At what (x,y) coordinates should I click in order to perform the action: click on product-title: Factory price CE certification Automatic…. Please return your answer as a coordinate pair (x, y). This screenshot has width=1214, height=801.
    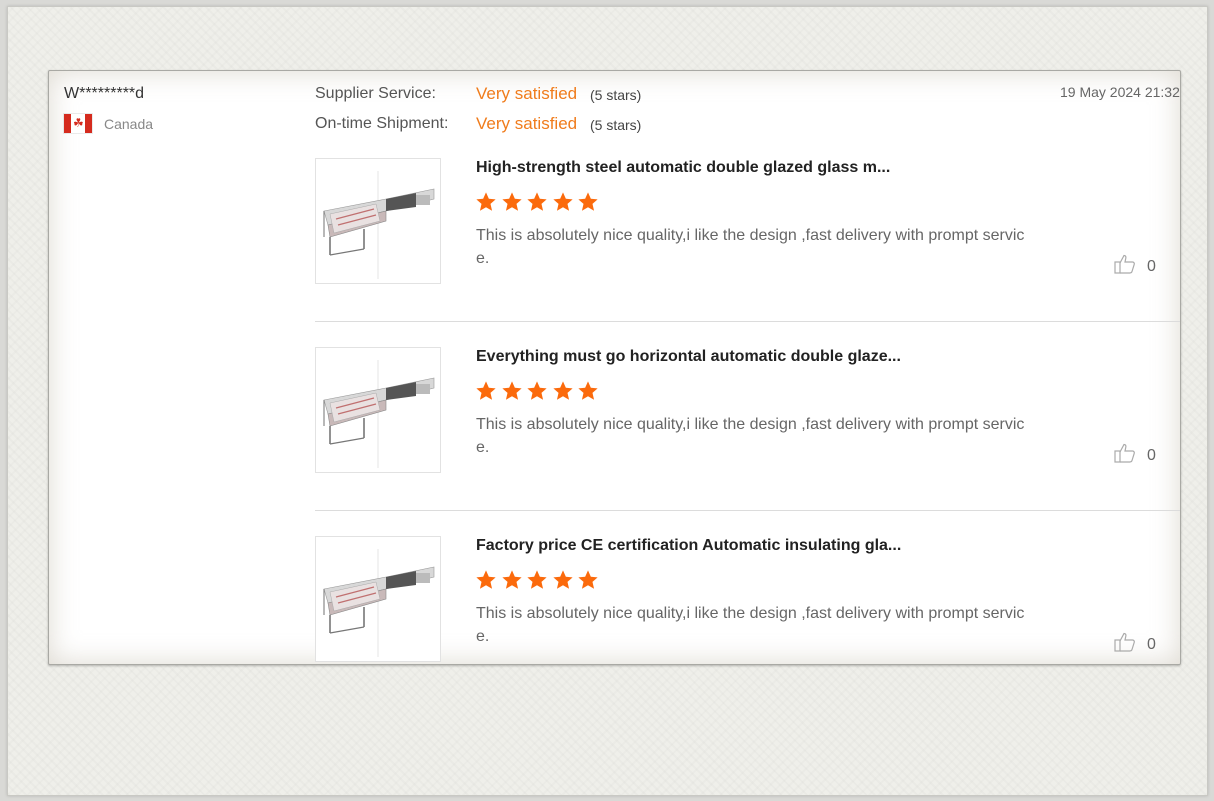
    Looking at the image, I should click on (688, 546).